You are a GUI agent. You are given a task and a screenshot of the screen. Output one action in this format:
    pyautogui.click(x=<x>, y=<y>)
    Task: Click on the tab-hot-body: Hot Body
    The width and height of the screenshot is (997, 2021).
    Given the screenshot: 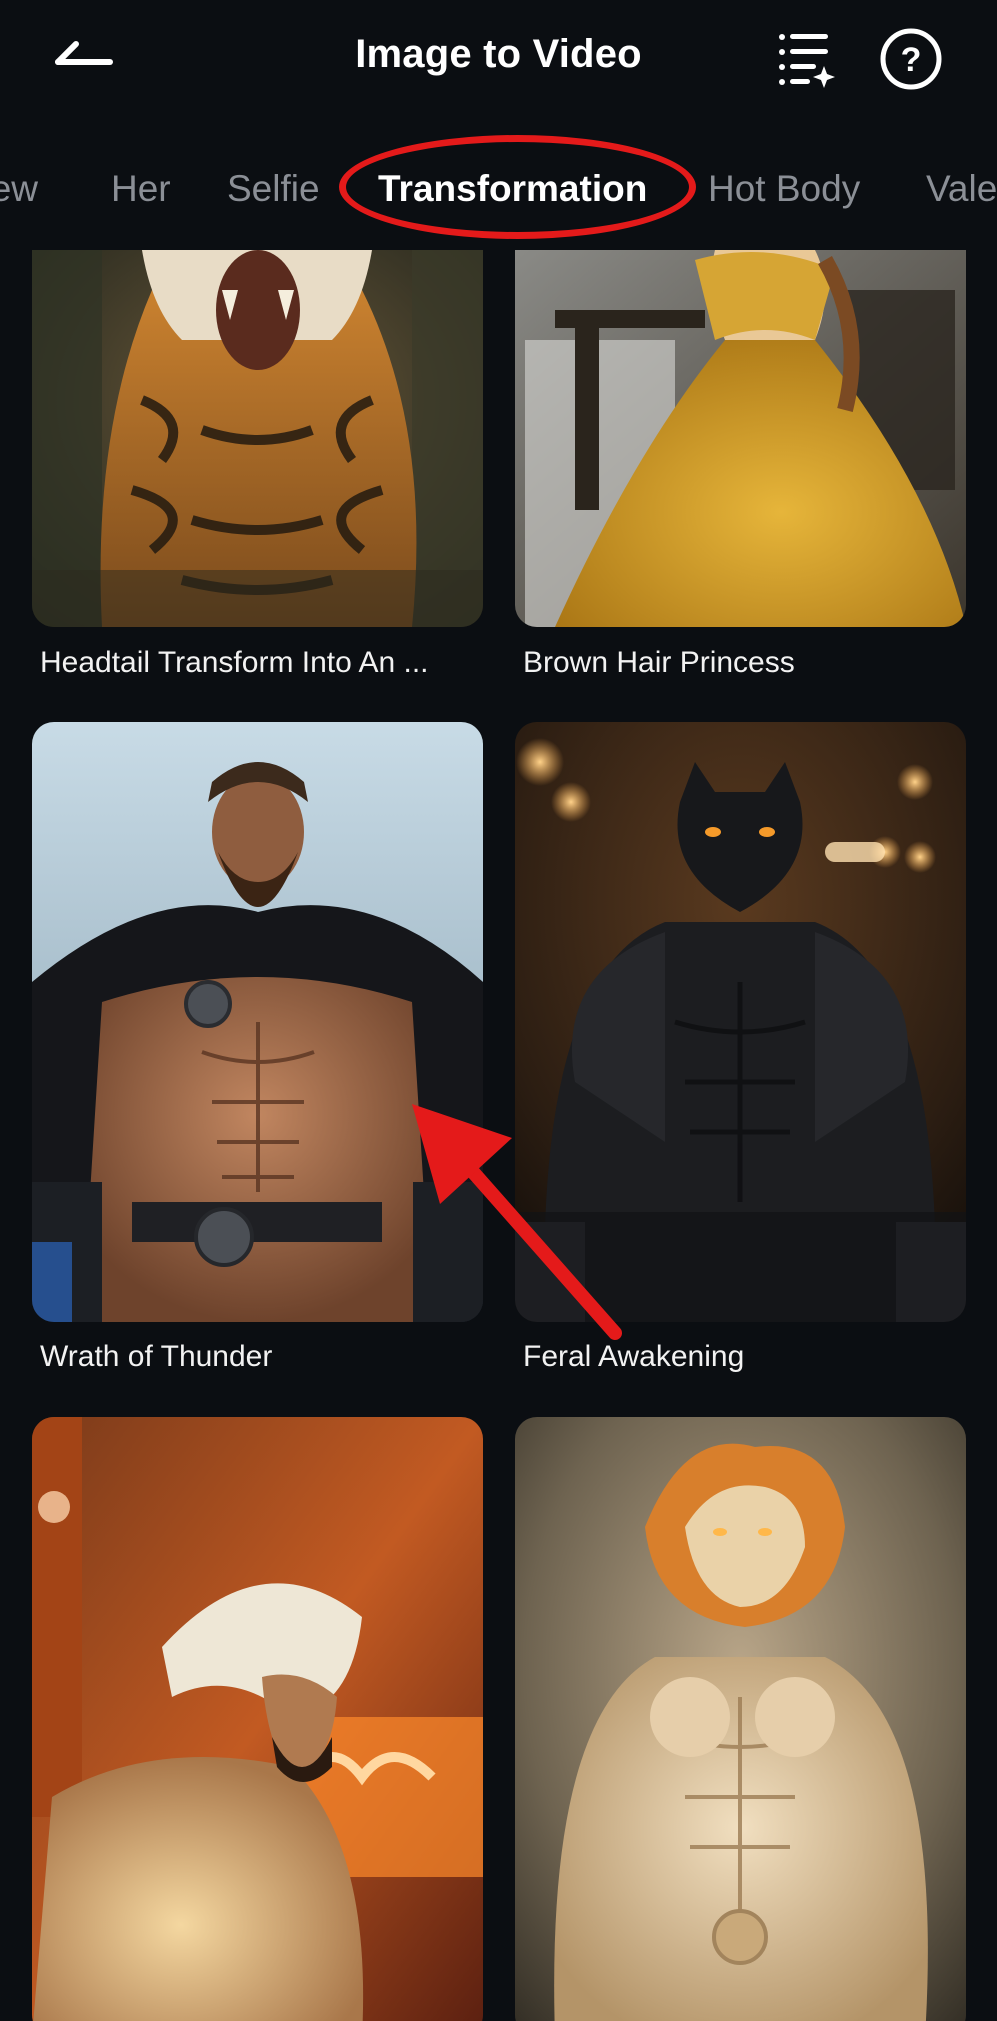 What is the action you would take?
    pyautogui.click(x=784, y=189)
    